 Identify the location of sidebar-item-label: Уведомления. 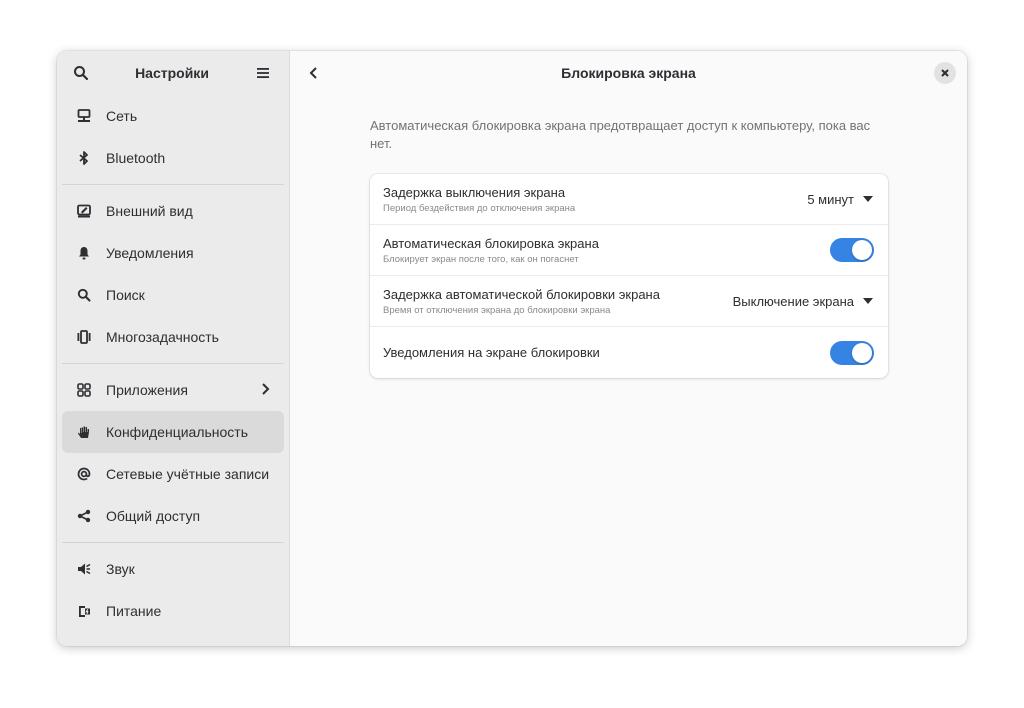
(150, 253).